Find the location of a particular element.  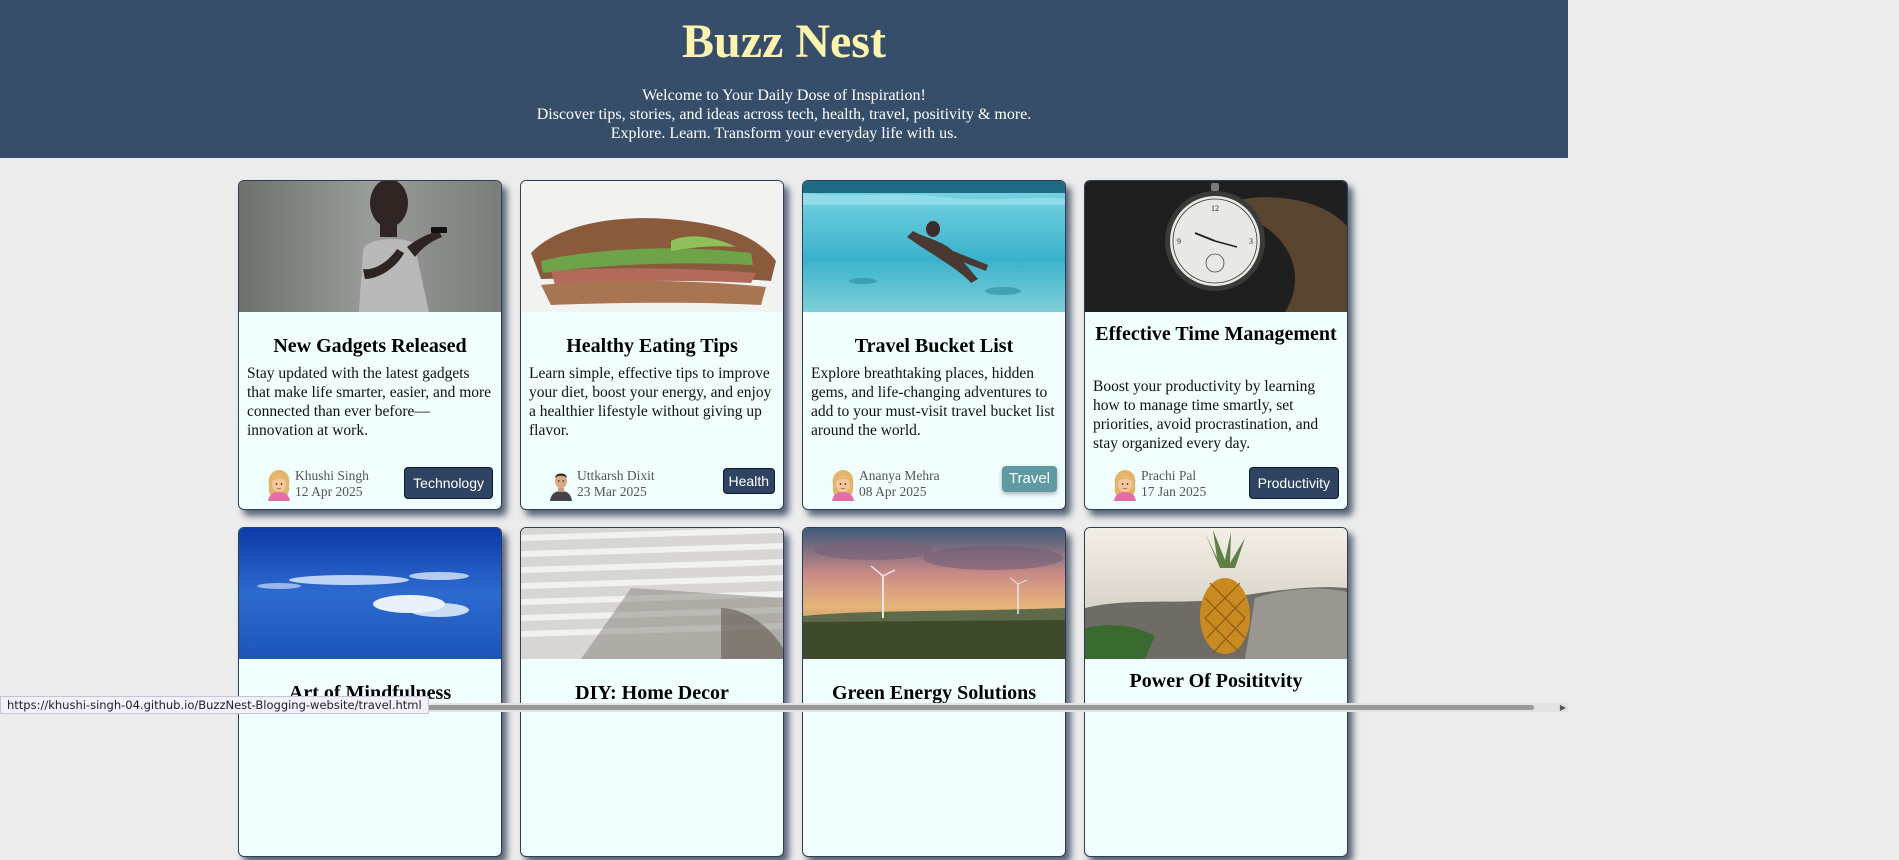

post-date: 23 Mar 2025 is located at coordinates (612, 491).